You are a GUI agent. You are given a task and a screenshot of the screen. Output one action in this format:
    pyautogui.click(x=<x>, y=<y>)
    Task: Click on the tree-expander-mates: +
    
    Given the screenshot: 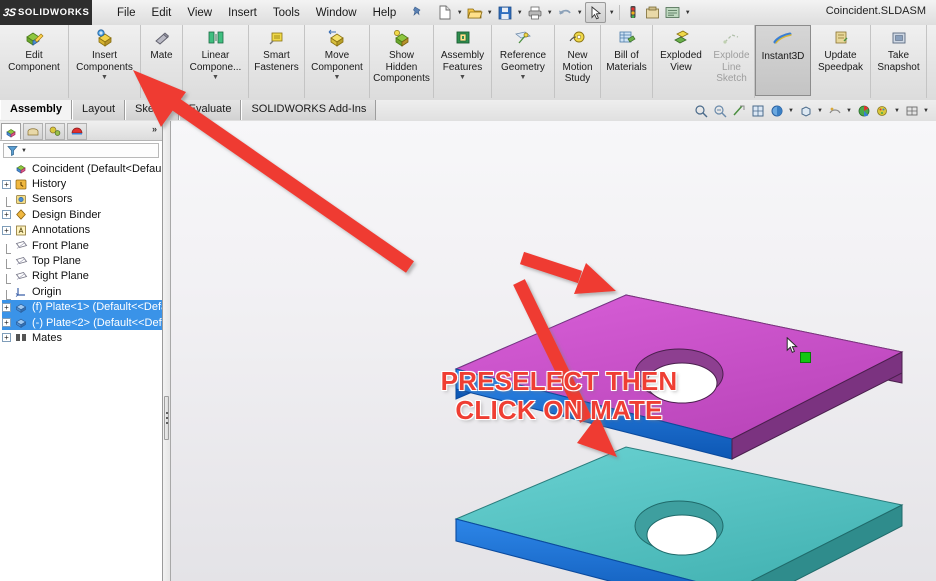 What is the action you would take?
    pyautogui.click(x=6, y=338)
    